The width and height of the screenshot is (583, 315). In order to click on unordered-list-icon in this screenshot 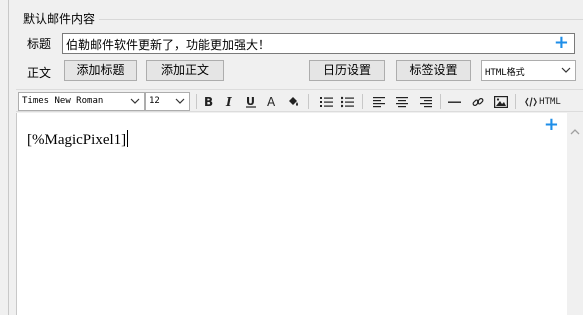, I will do `click(347, 101)`.